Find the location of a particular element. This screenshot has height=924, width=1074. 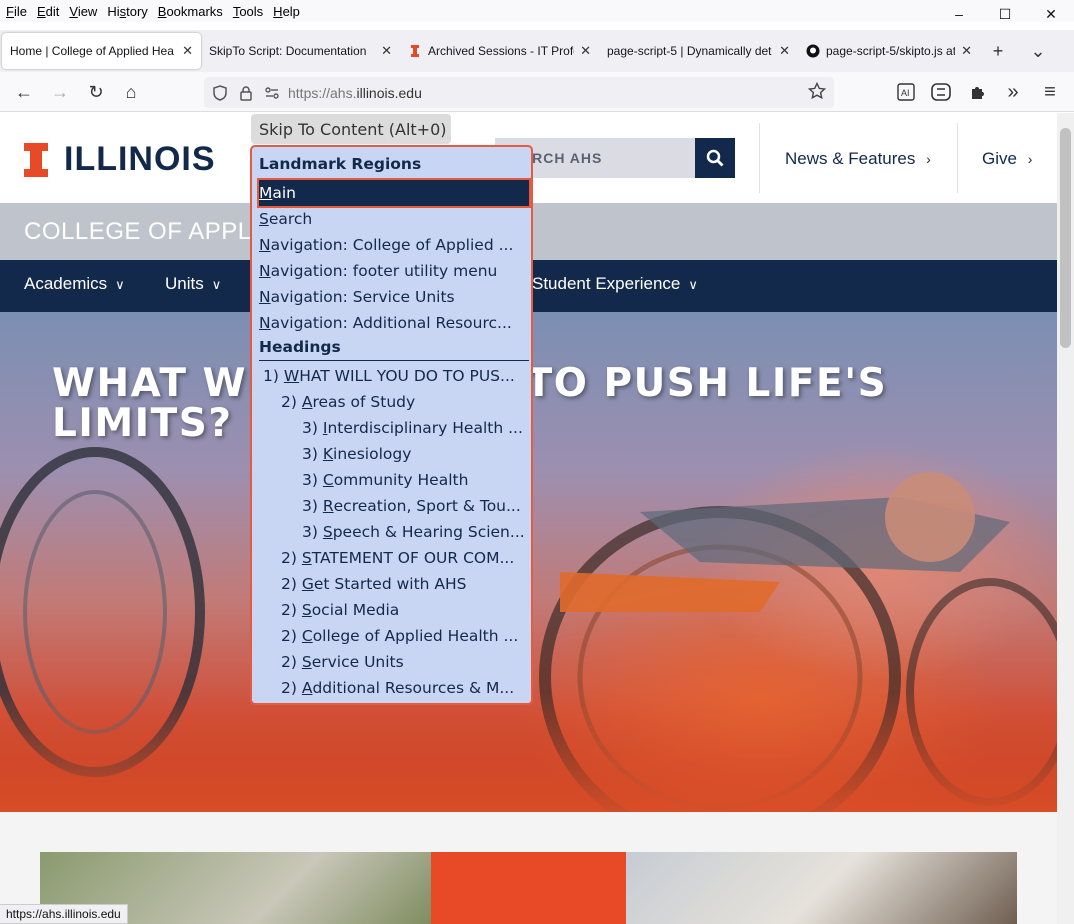

skipto-landmark-nav-footer: Navigation: footer utility menu is located at coordinates (394, 271).